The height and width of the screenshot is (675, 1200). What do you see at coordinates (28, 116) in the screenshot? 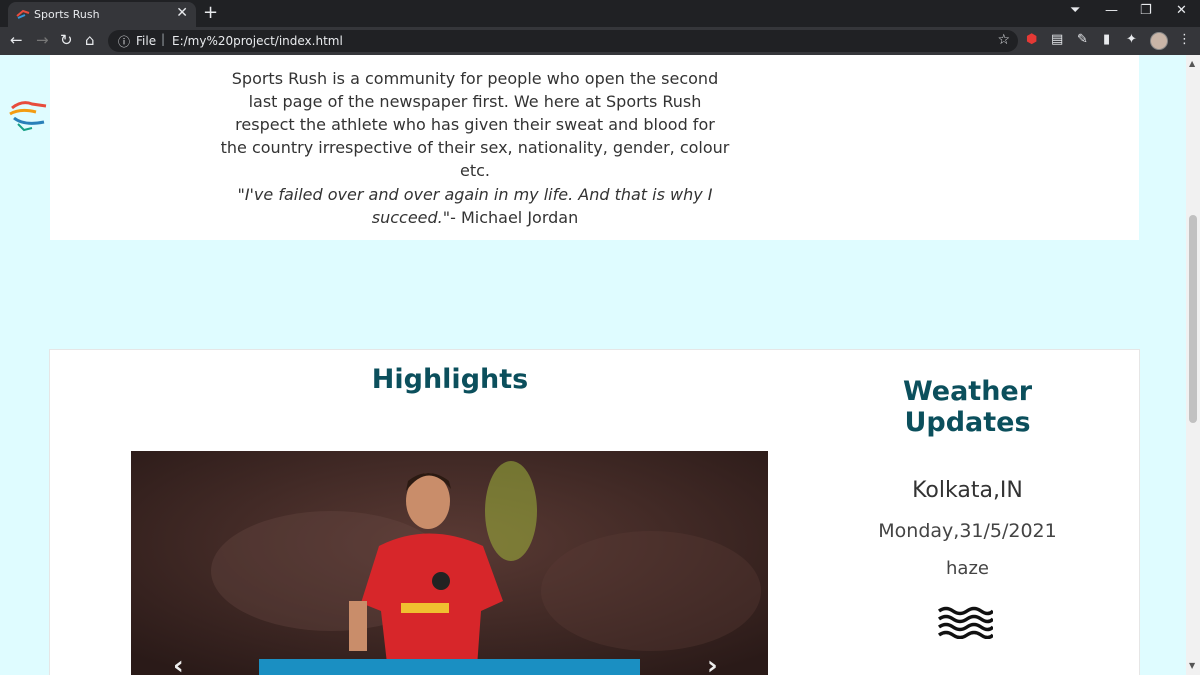
I see `sports-rush-logo-icon` at bounding box center [28, 116].